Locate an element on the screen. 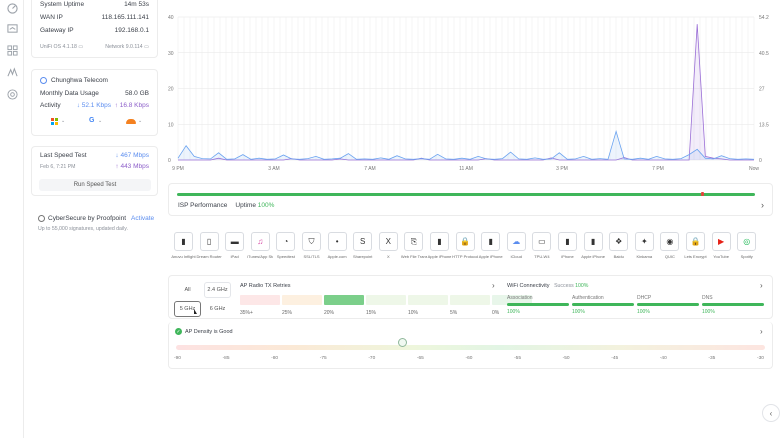  density-gradient is located at coordinates (470, 347).